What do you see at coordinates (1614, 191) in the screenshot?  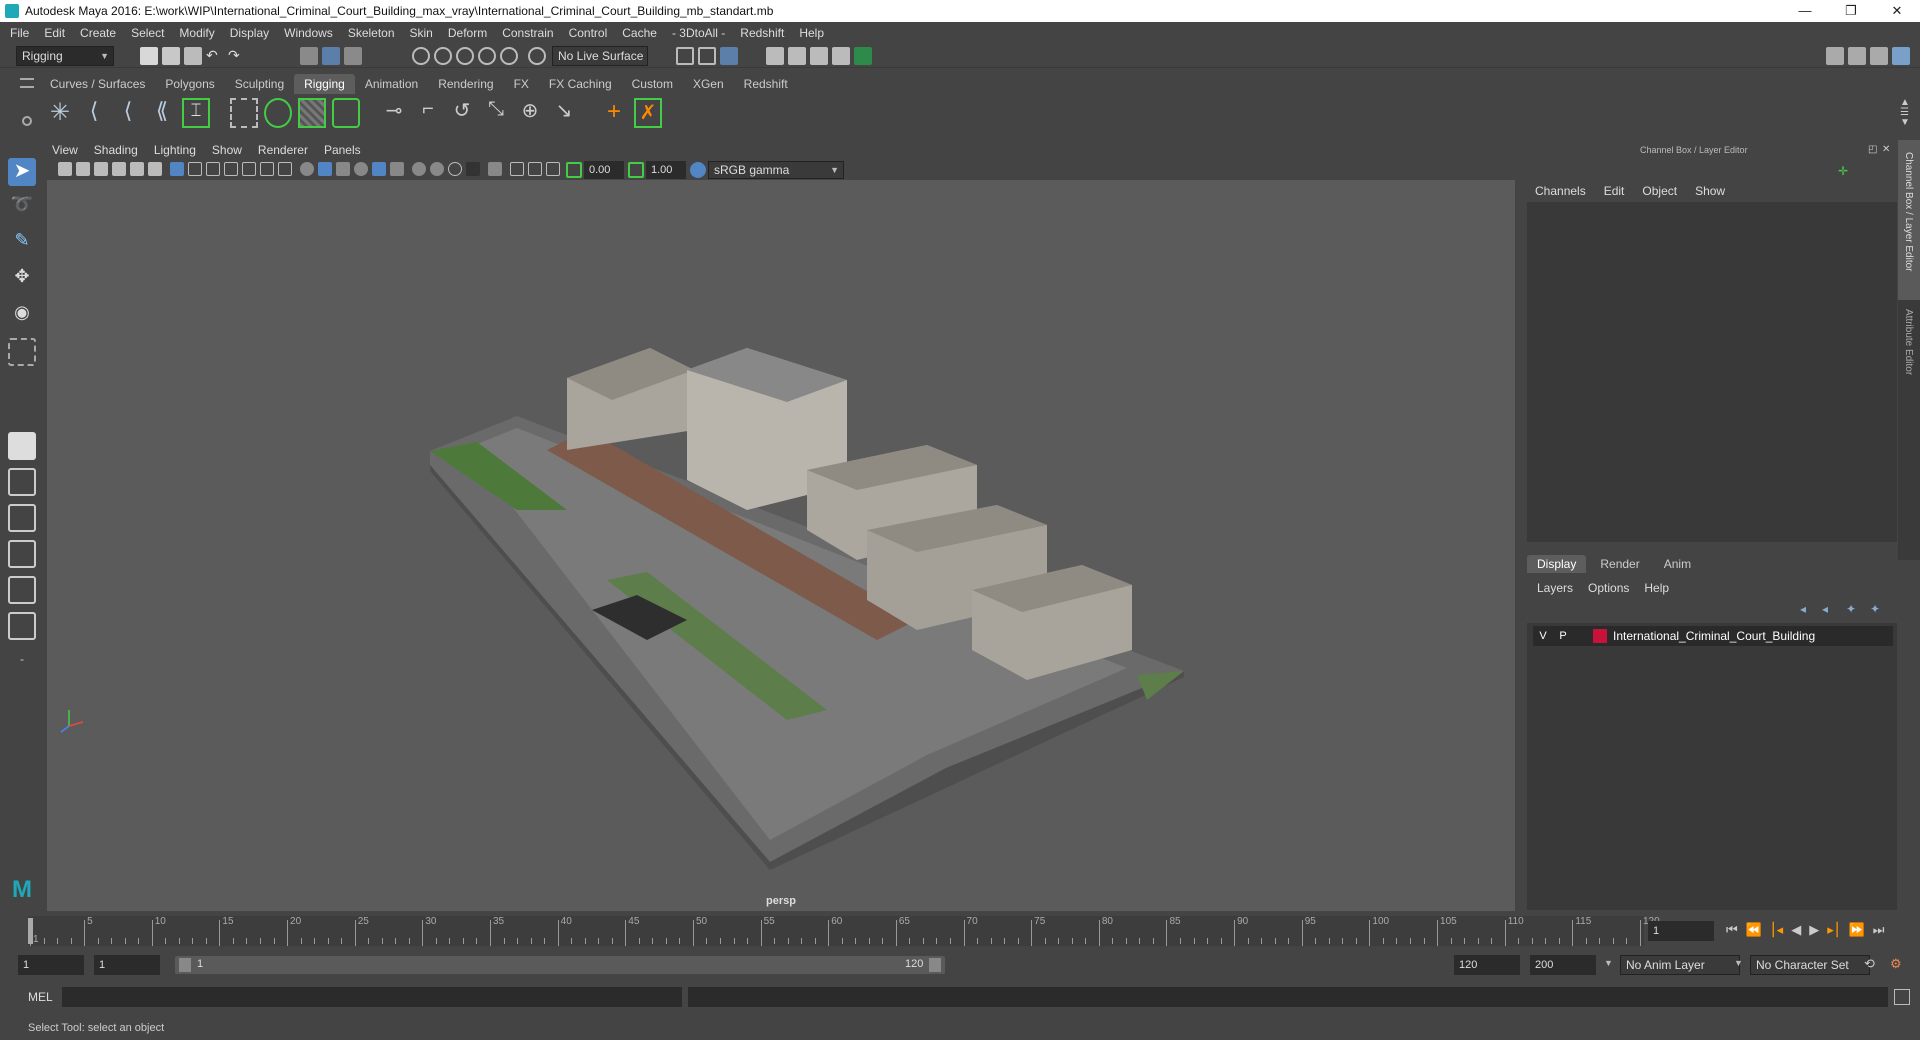 I see `channel-box-menu-edit: Edit` at bounding box center [1614, 191].